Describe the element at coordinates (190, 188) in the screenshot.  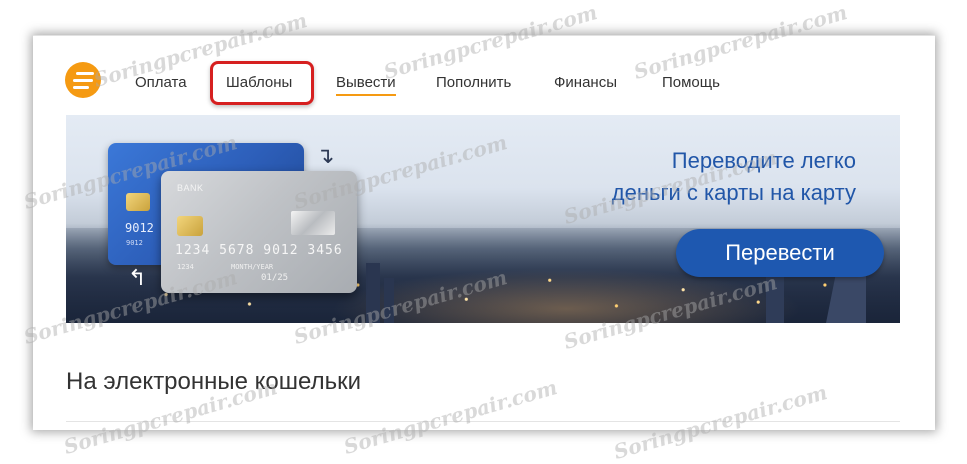
I see `card-bank-label: BANK` at that location.